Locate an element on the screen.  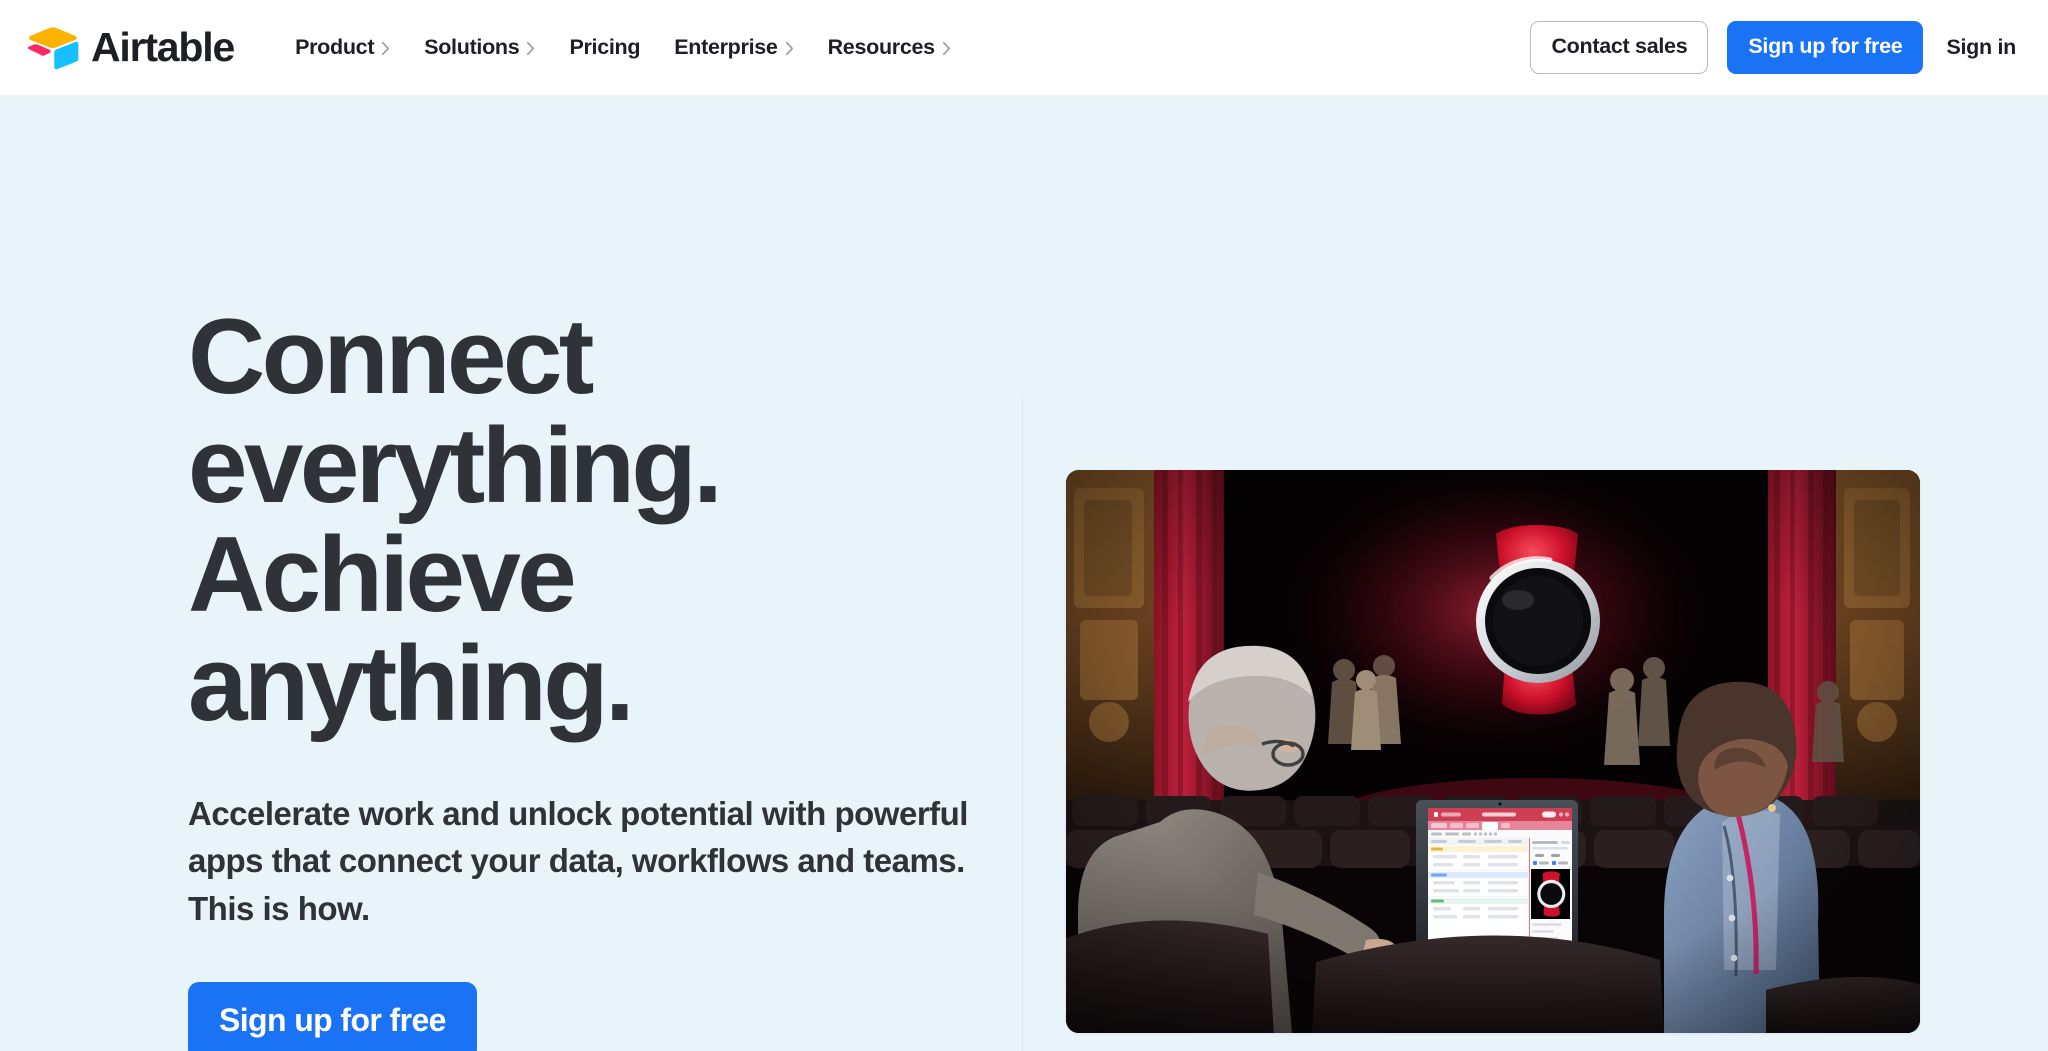
nav-item-enterprise: Enterprise is located at coordinates (733, 47).